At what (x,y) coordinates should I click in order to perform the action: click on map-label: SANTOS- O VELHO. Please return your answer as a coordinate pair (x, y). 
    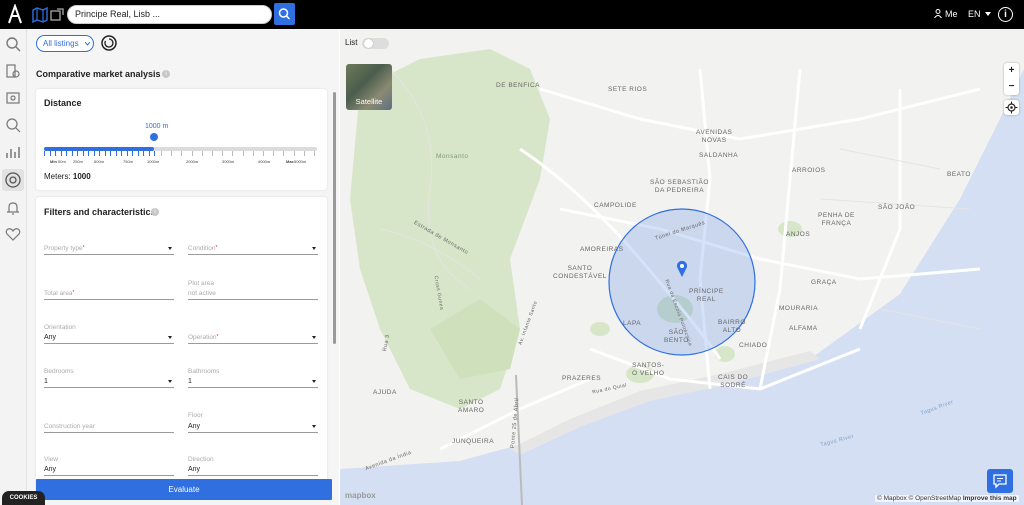
    Looking at the image, I should click on (648, 369).